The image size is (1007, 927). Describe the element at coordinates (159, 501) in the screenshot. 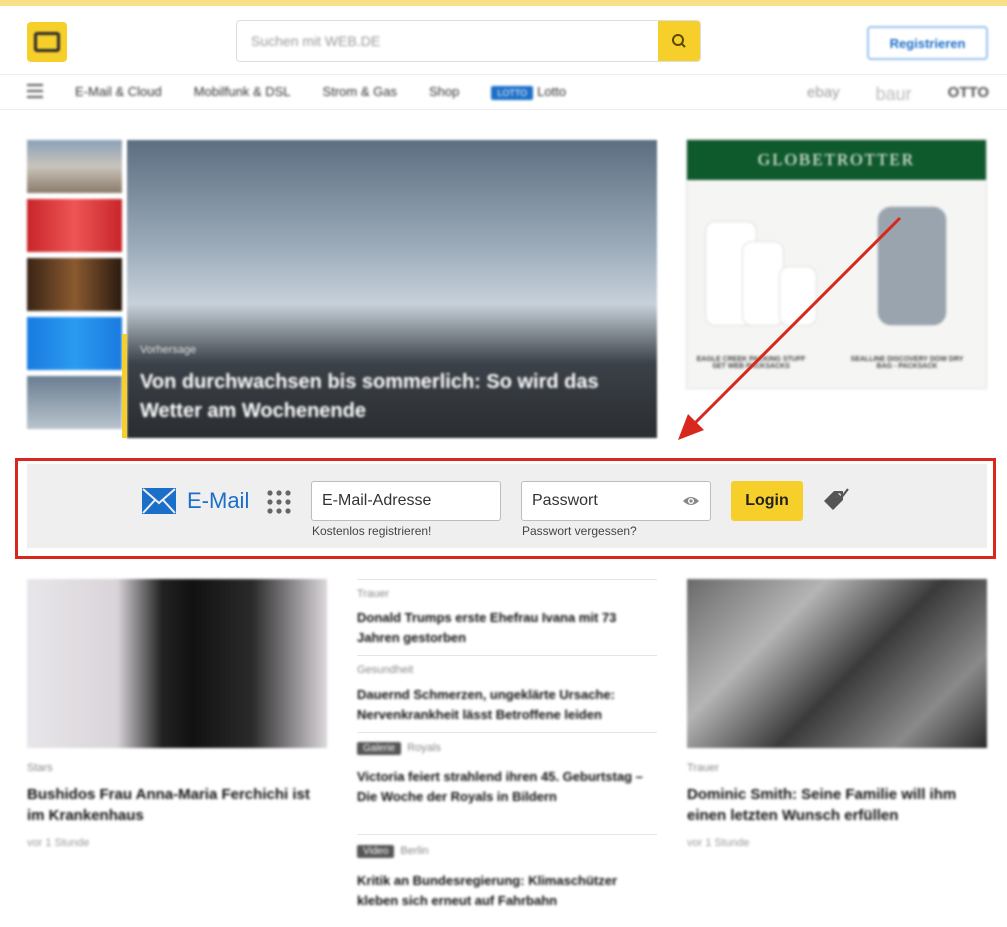

I see `envelope-icon` at that location.